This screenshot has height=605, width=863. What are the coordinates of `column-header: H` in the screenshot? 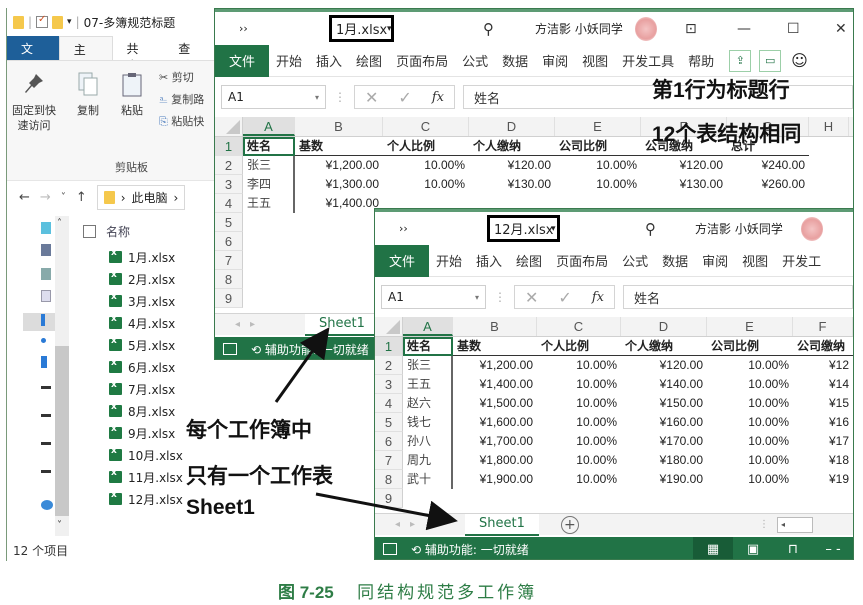 It's located at (829, 126).